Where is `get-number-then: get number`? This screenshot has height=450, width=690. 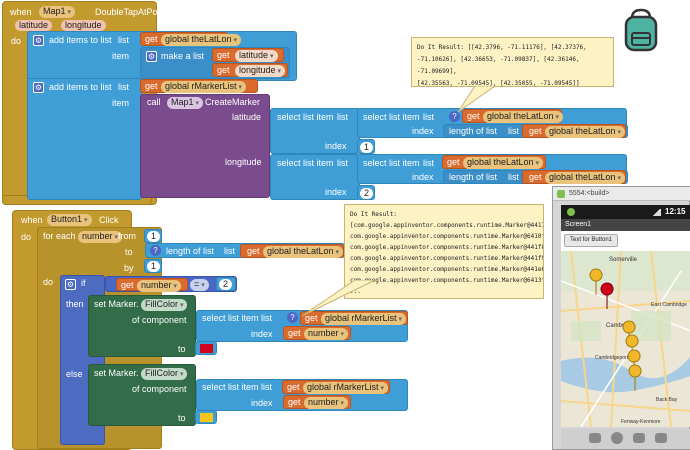
get-number-then: get number is located at coordinates (317, 333).